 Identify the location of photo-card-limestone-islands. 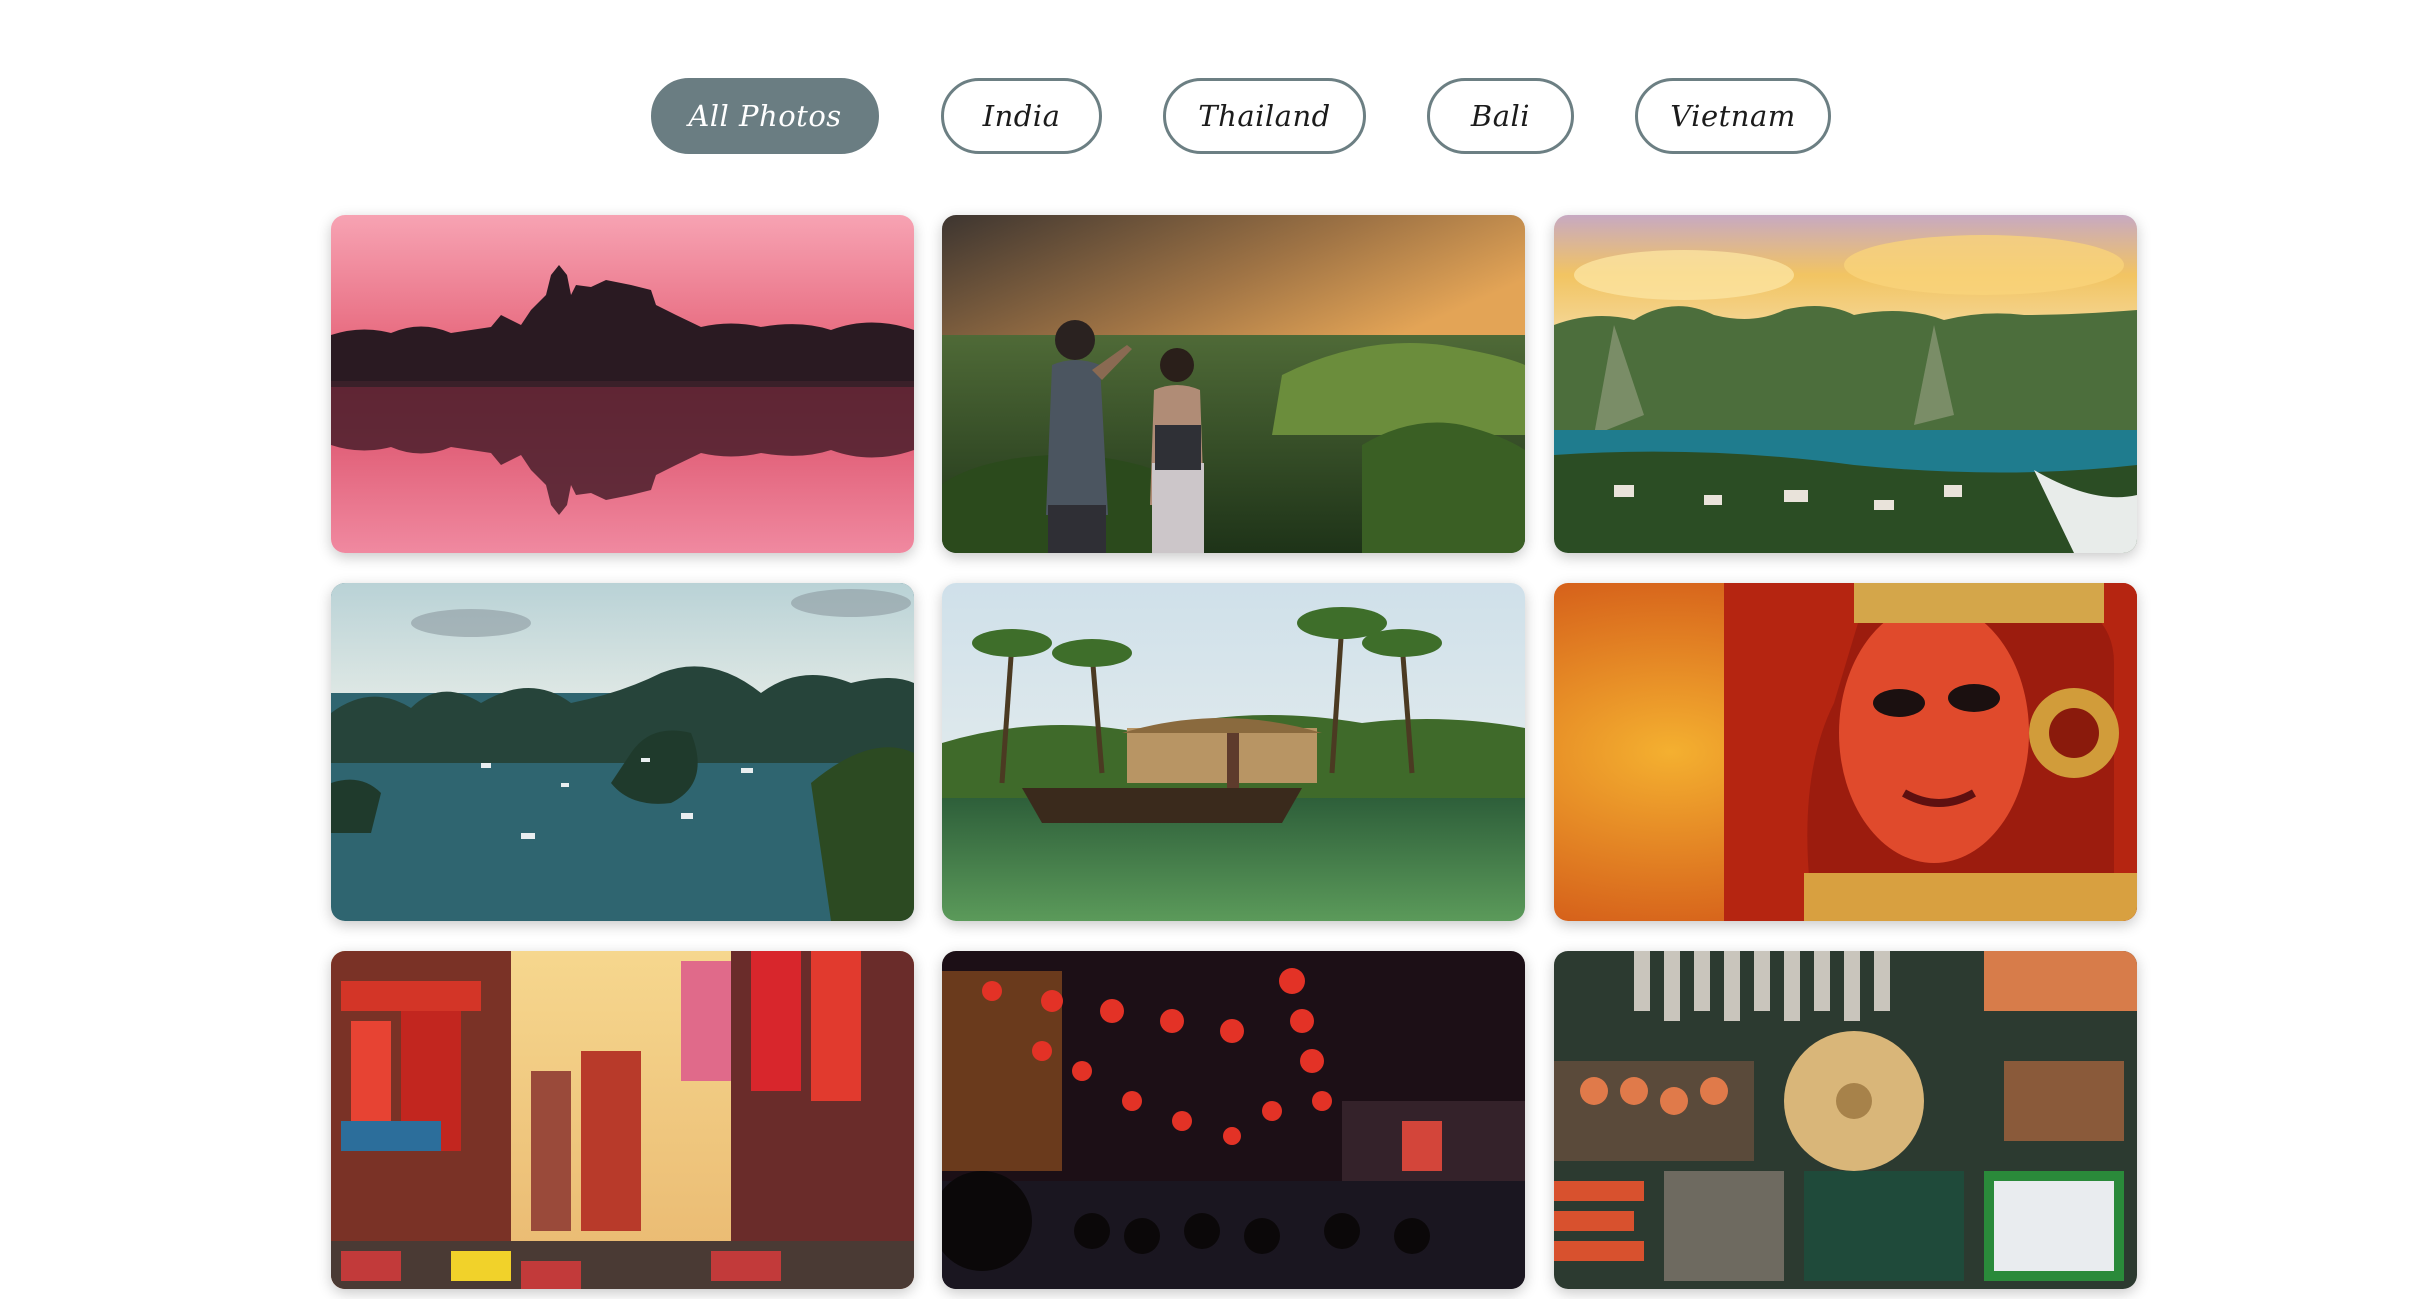
(622, 752).